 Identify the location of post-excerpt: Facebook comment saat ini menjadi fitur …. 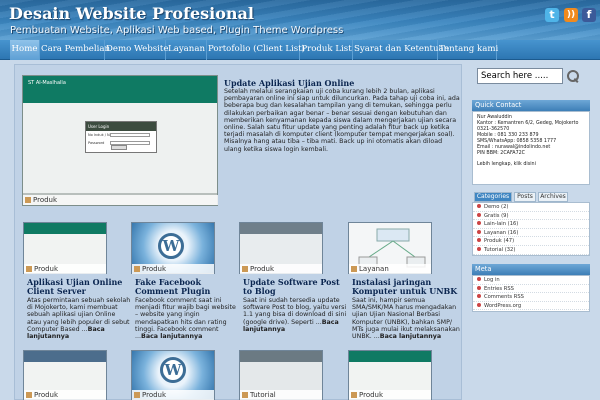
(185, 319).